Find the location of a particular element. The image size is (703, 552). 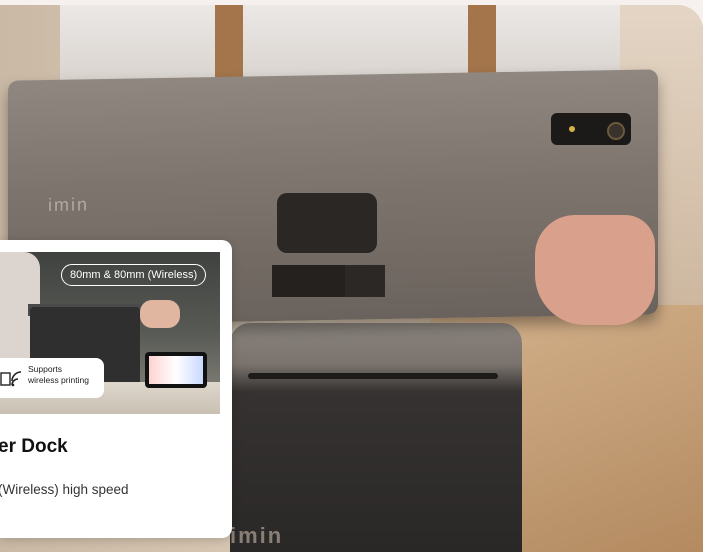

dock-connector is located at coordinates (327, 223).